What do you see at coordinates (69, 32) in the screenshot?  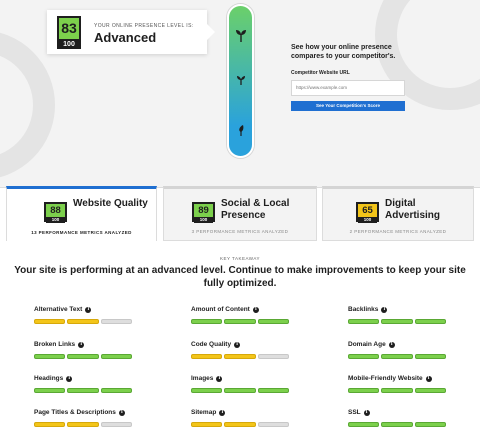 I see `overall-score-badge: 83 100` at bounding box center [69, 32].